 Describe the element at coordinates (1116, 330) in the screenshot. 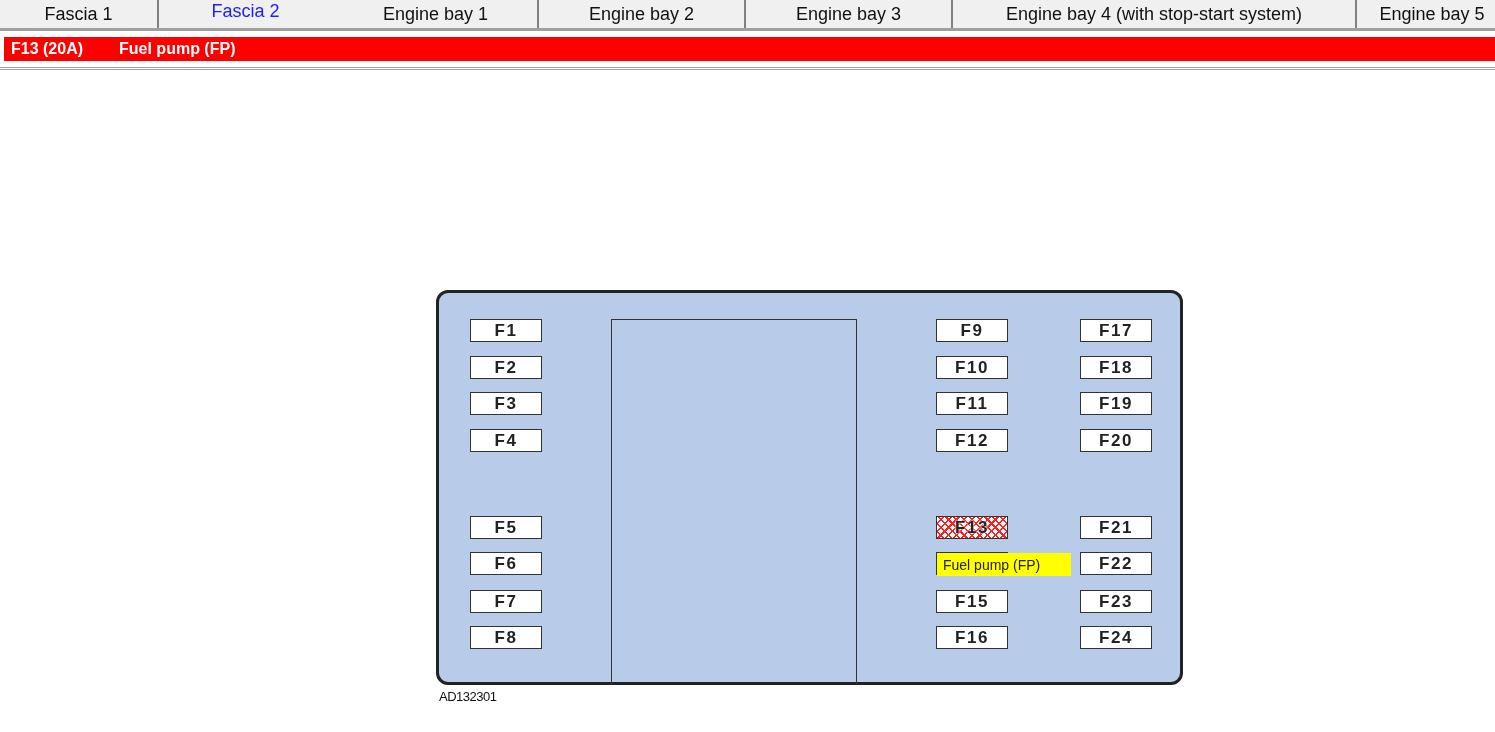

I see `fuse: F17` at that location.